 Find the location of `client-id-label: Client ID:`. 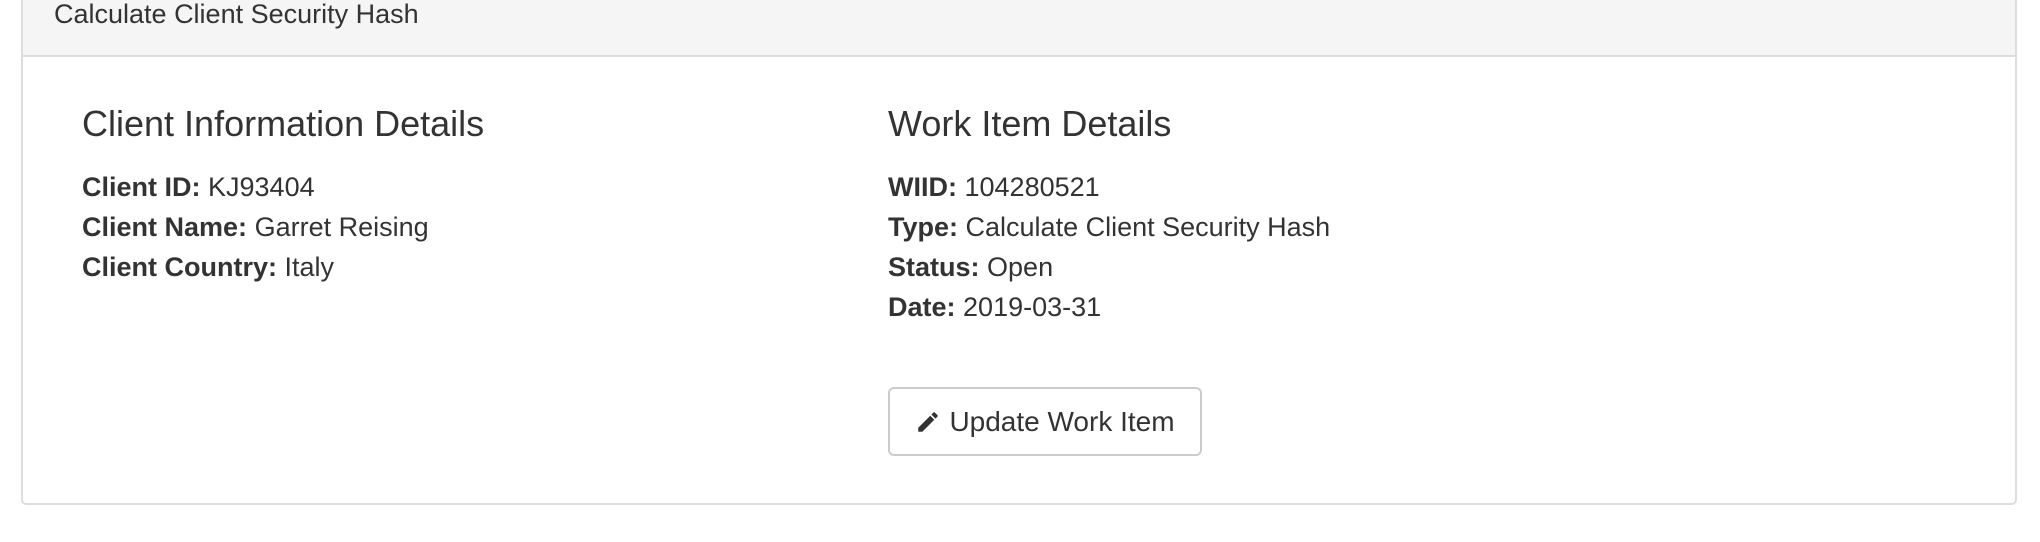

client-id-label: Client ID: is located at coordinates (141, 187).